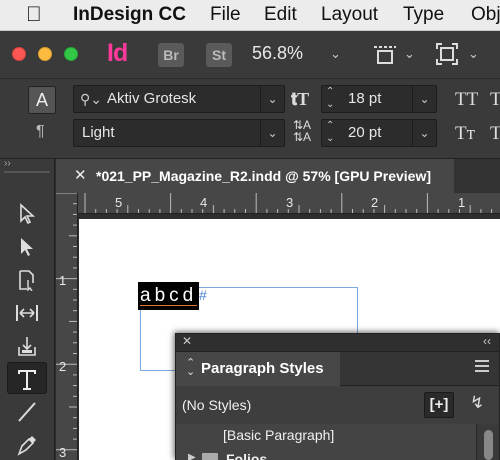 This screenshot has width=500, height=460. What do you see at coordinates (168, 305) in the screenshot?
I see `text-underline` at bounding box center [168, 305].